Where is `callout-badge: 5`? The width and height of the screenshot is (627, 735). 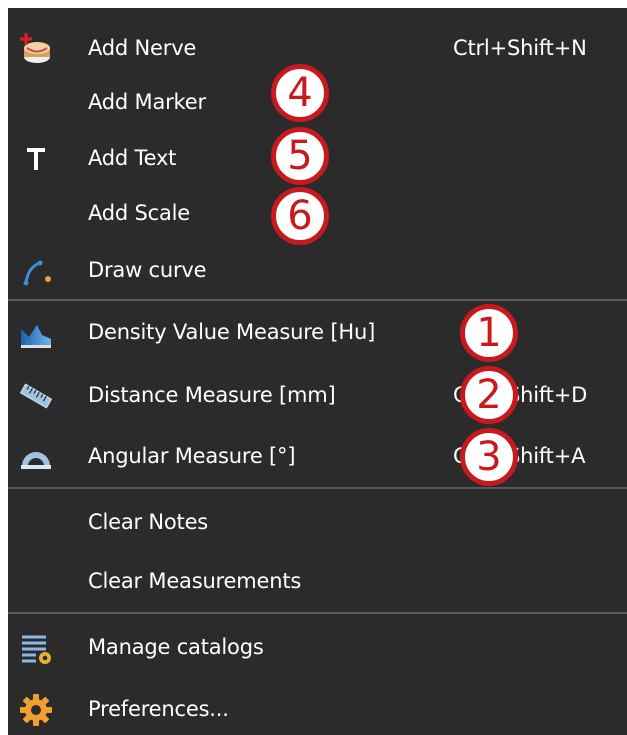
callout-badge: 5 is located at coordinates (300, 156).